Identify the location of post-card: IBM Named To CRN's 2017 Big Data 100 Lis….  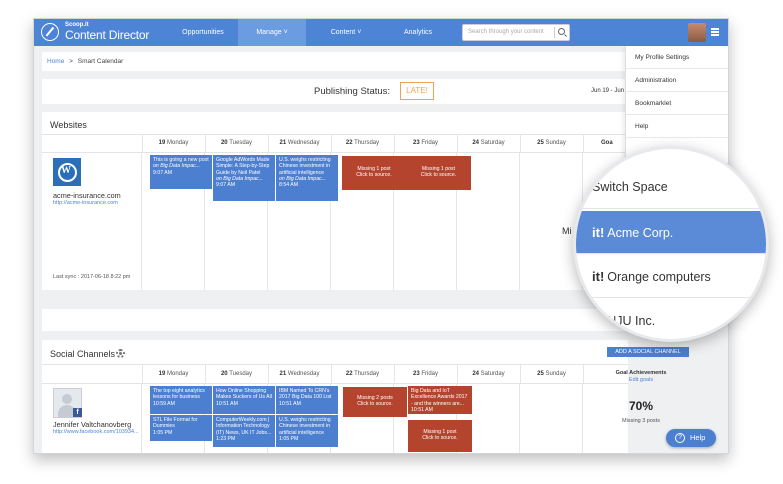
(307, 400).